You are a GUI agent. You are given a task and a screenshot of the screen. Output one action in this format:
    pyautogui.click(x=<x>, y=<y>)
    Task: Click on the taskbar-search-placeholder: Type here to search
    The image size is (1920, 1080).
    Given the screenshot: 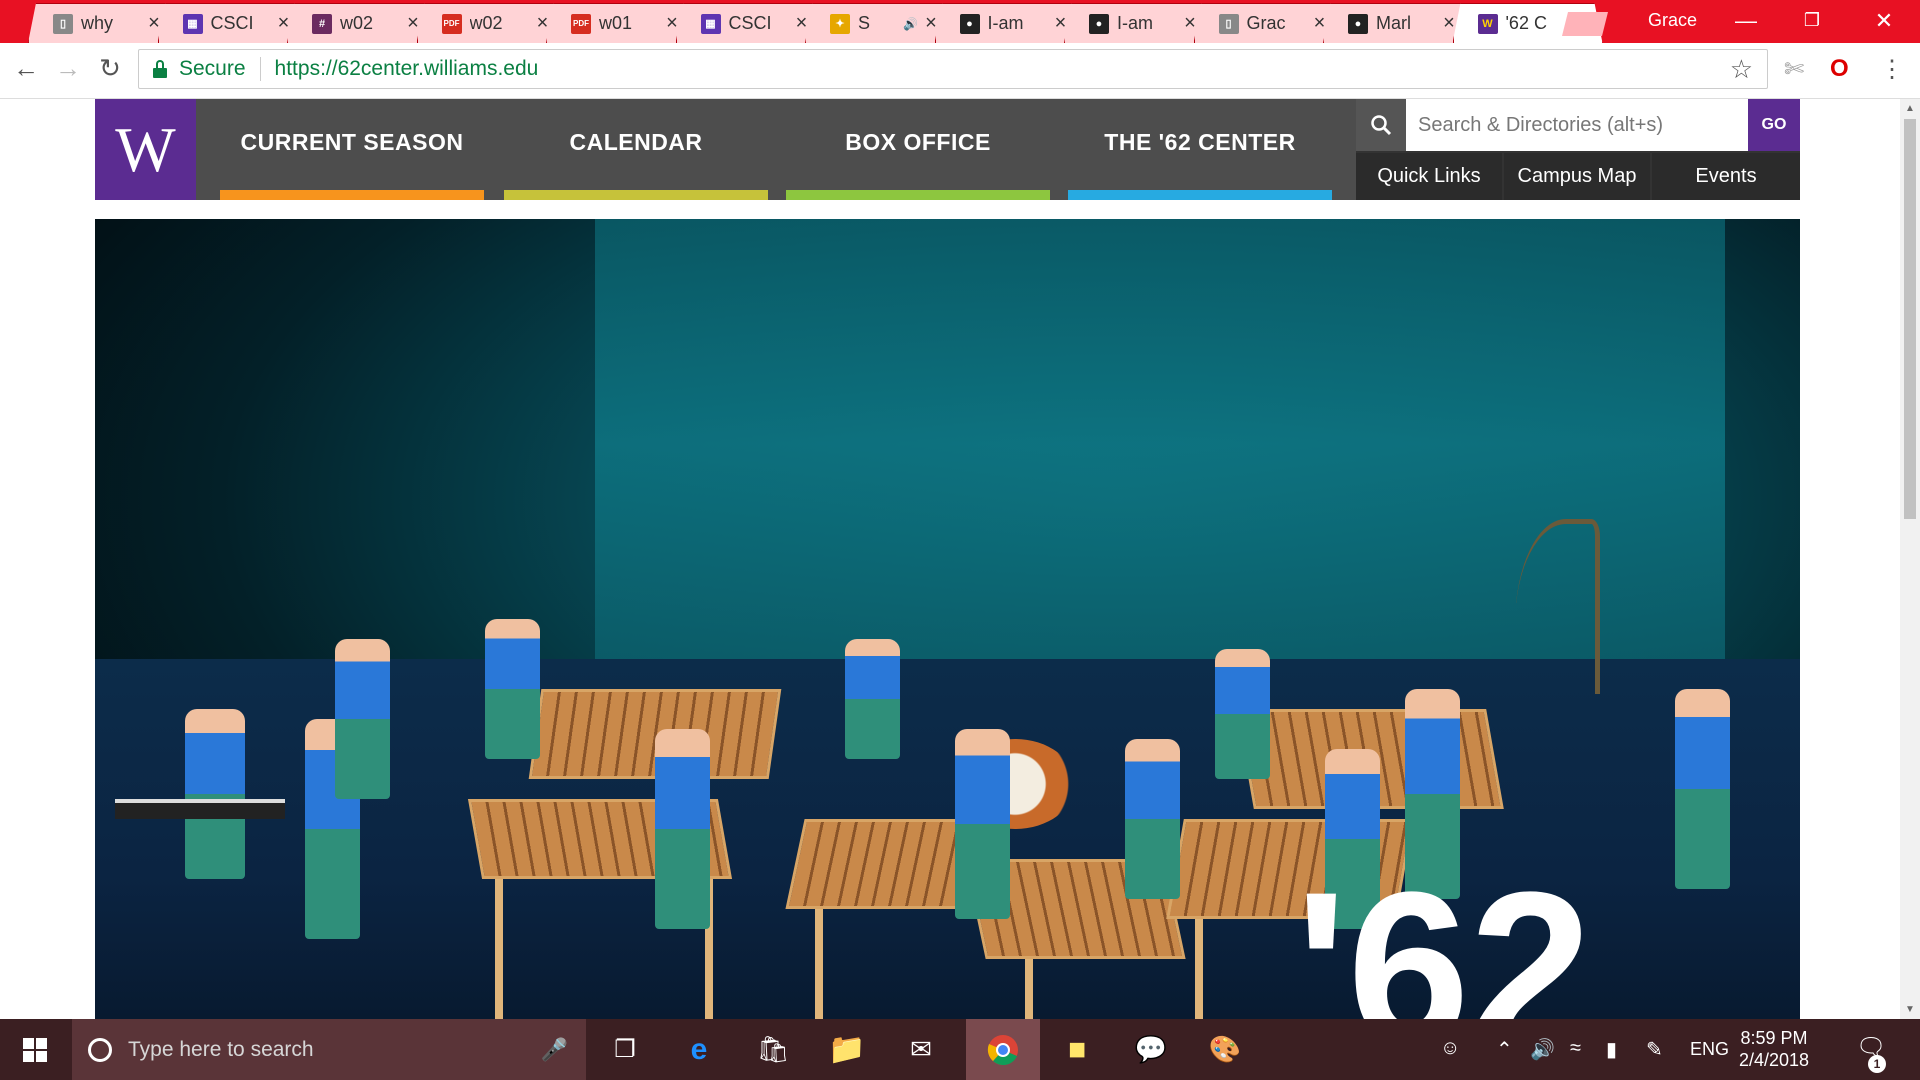 What is the action you would take?
    pyautogui.click(x=221, y=1049)
    